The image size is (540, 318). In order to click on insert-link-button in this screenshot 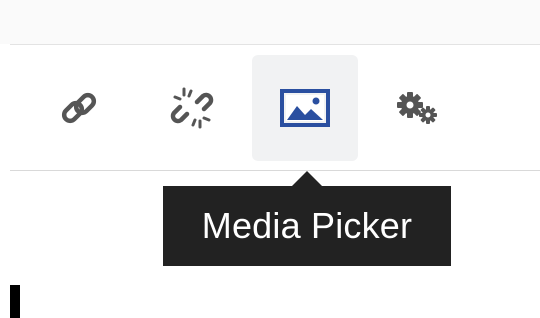, I will do `click(79, 108)`.